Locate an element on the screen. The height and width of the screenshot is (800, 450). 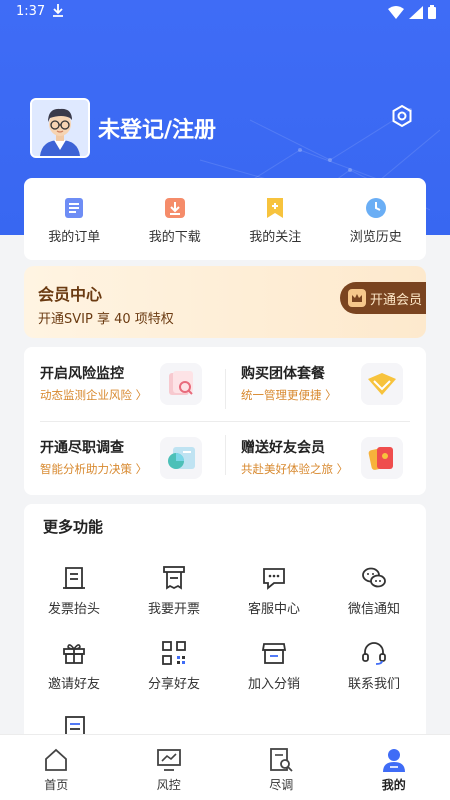
service-gift-membership: 赠送好友会员 共赴美好体验之旅 〉 is located at coordinates (320, 451).